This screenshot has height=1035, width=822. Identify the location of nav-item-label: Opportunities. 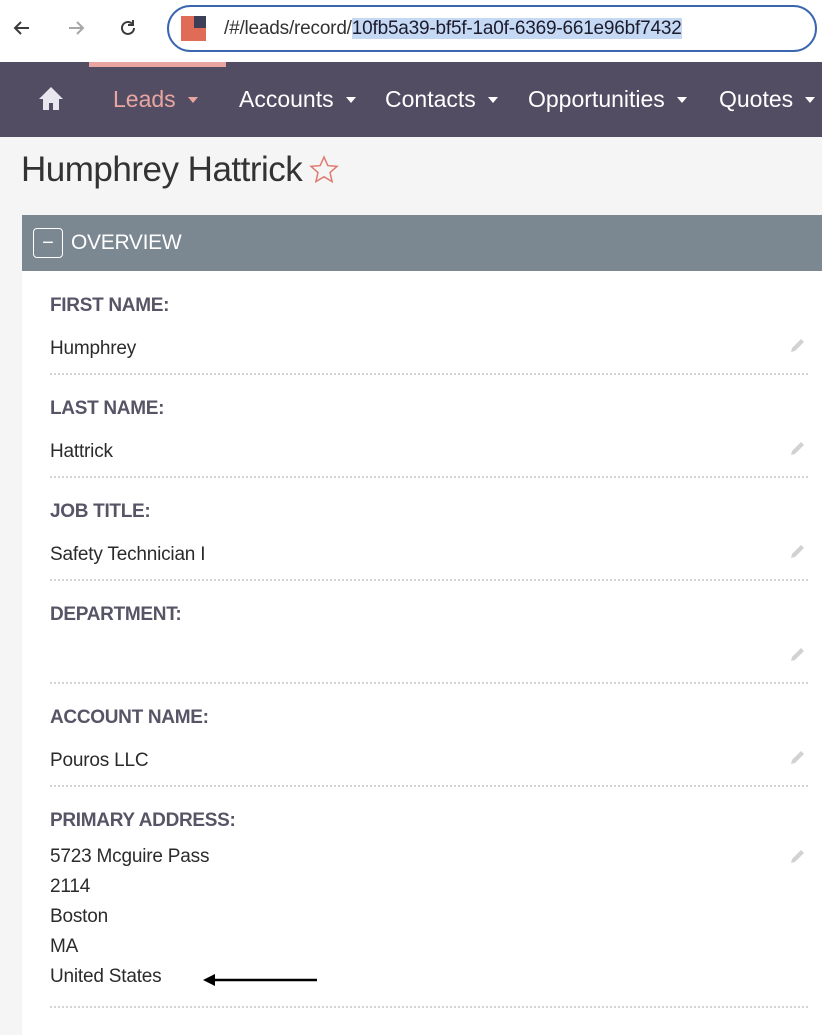
(596, 99).